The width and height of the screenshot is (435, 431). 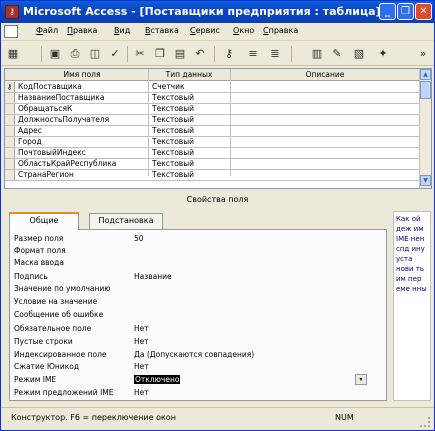 I want to click on insert-rows-icon: ≡, so click(x=253, y=54).